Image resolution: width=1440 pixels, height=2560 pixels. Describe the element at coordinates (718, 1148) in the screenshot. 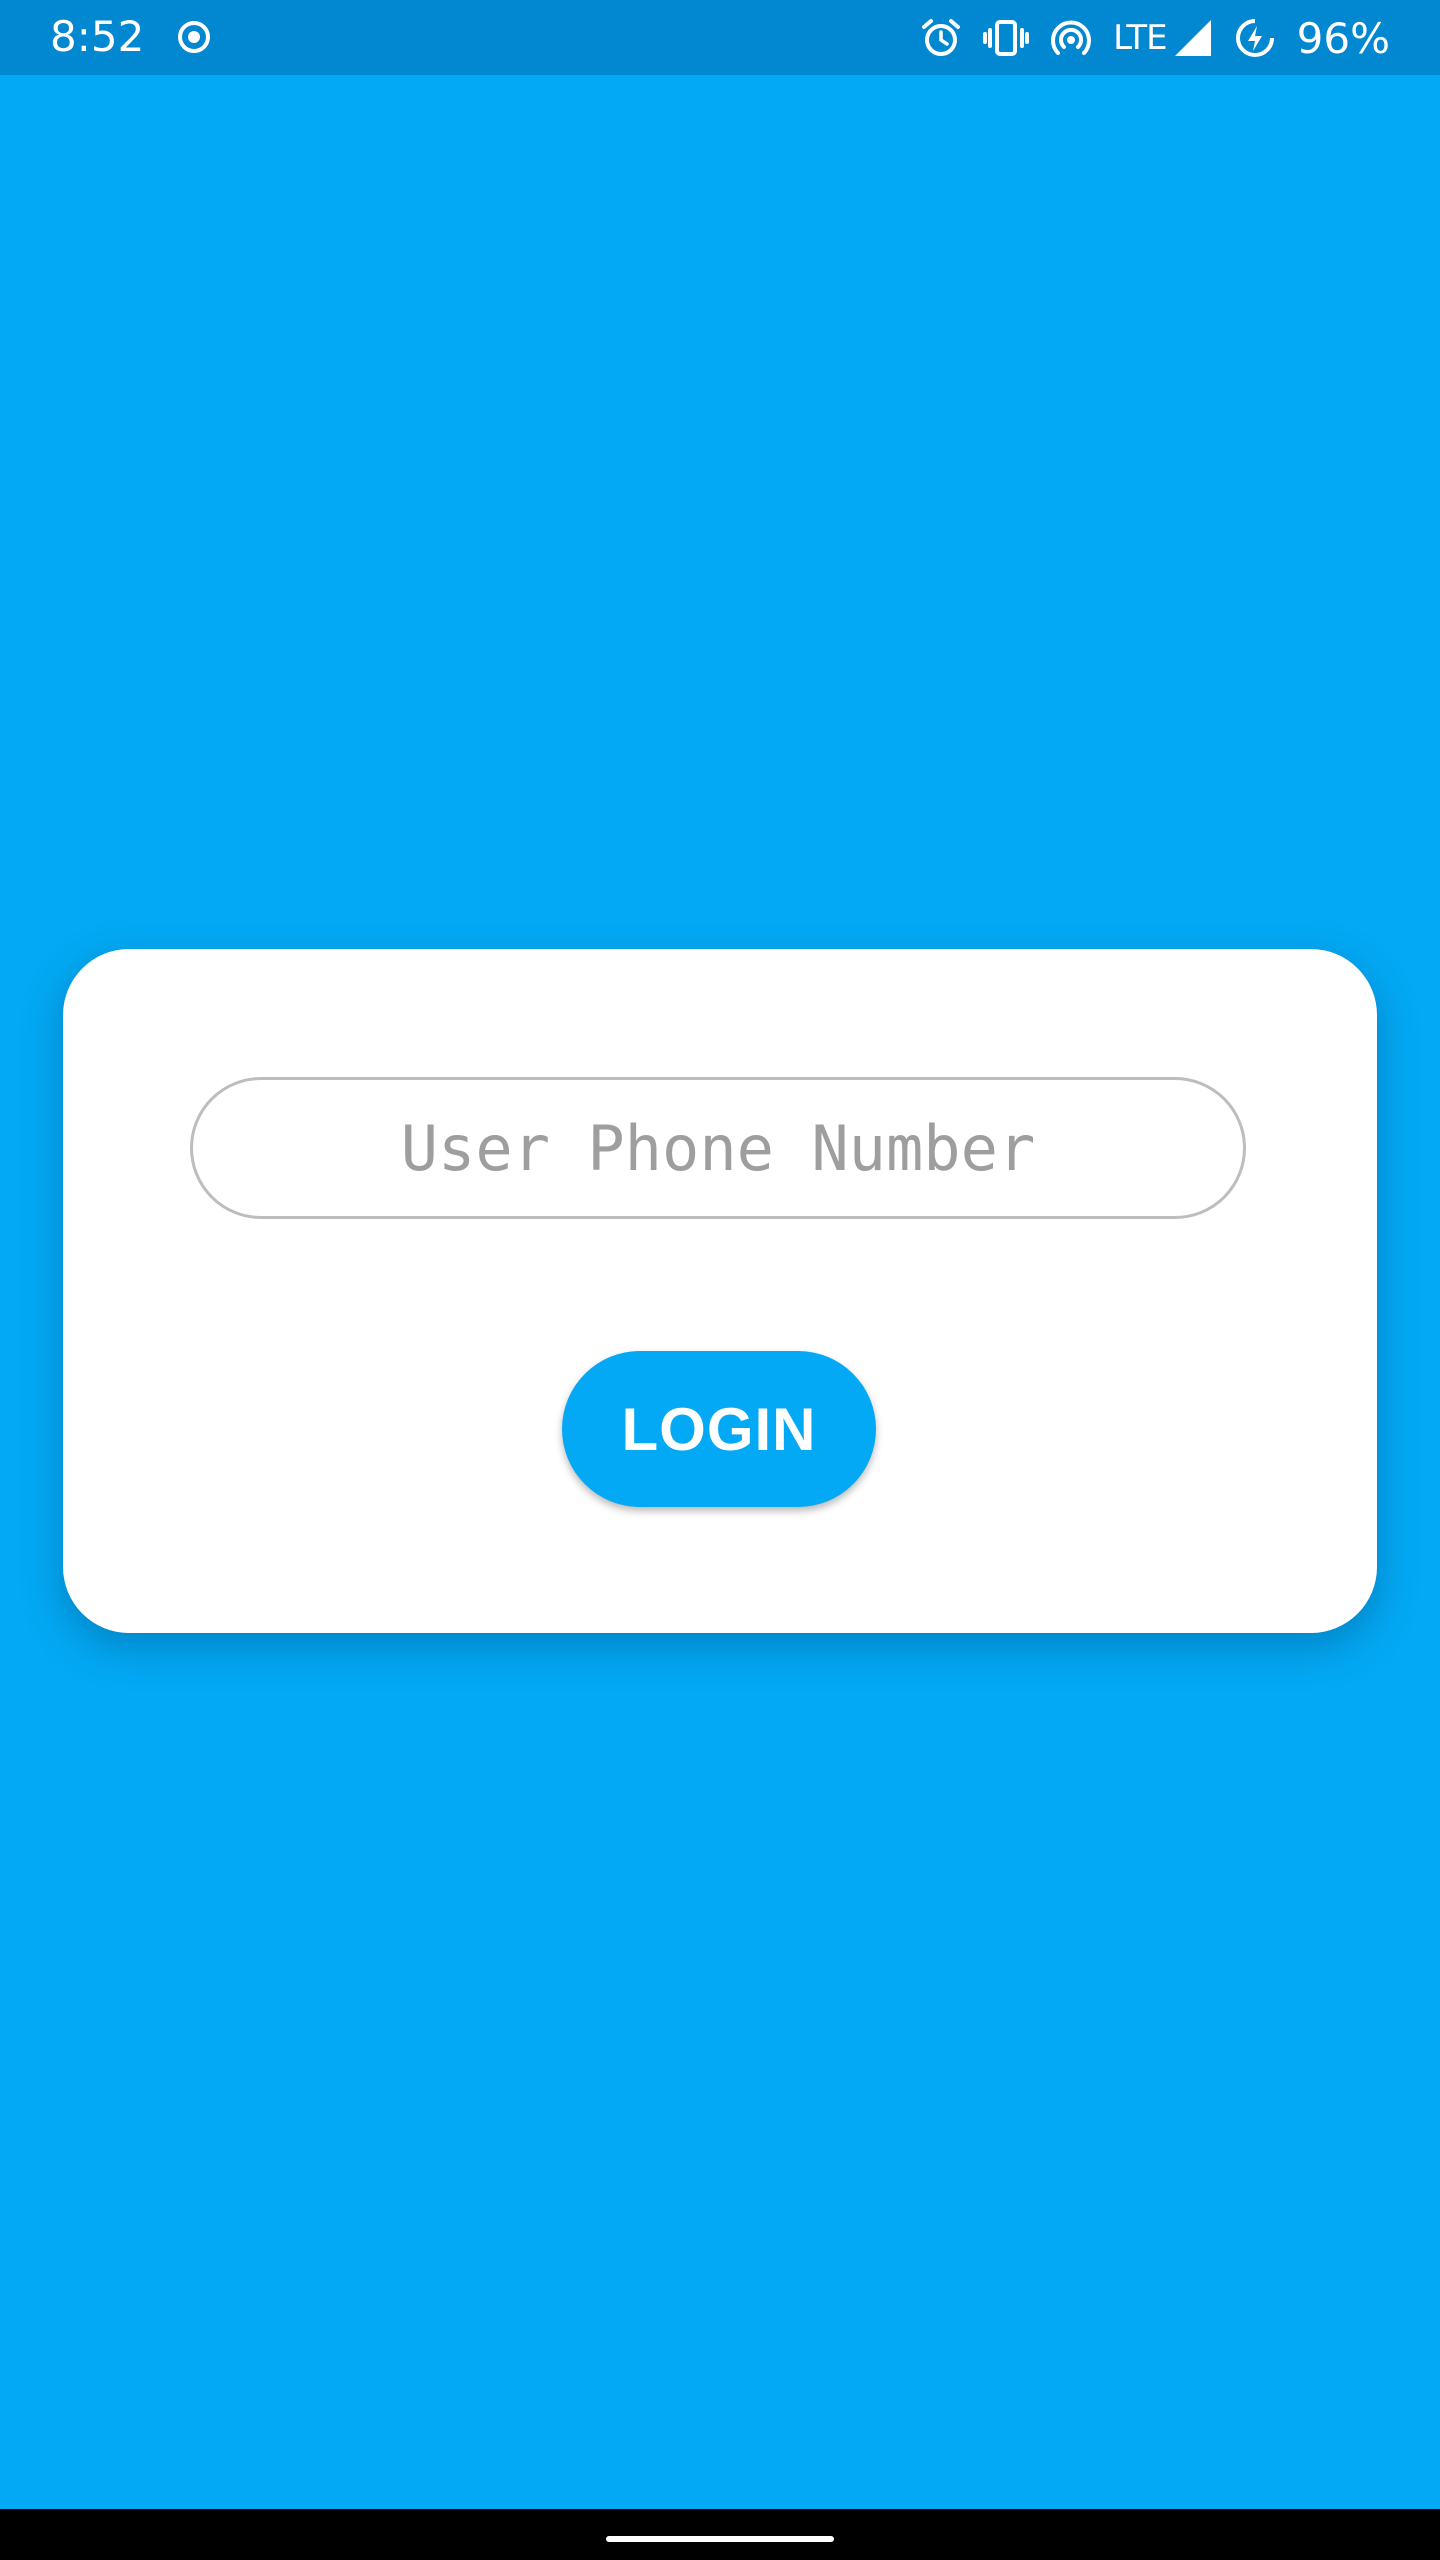

I see `phone-number-input` at that location.